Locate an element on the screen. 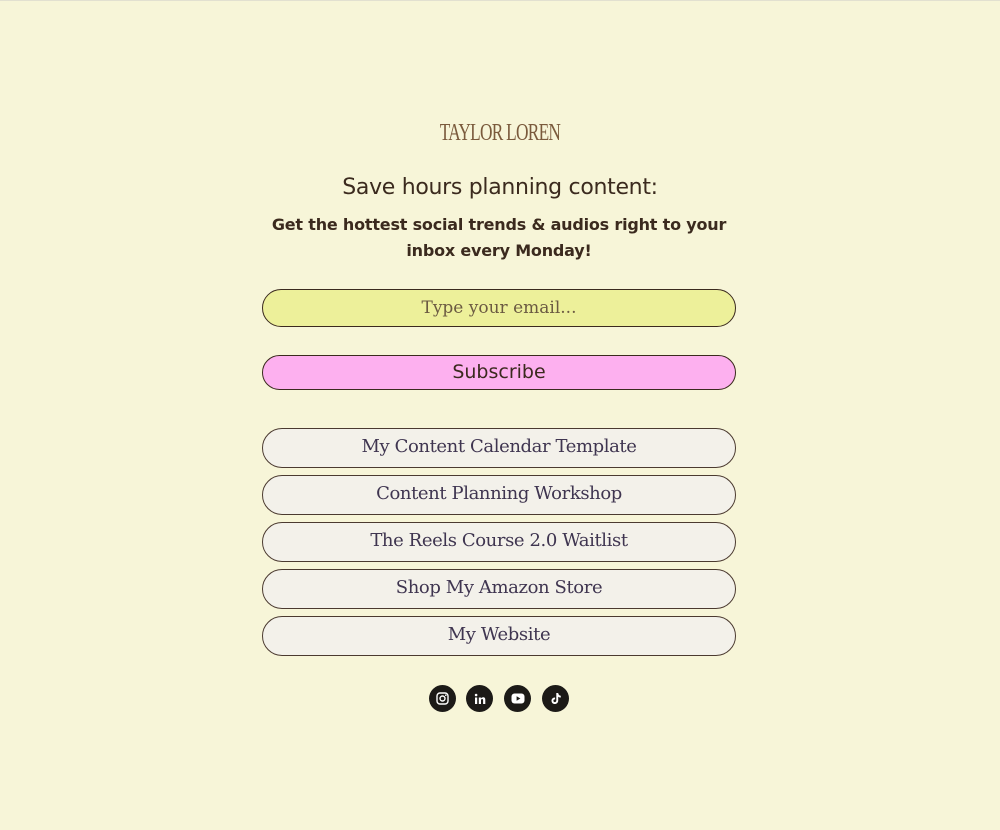 This screenshot has height=830, width=1000. link-reels-course-waitlist: The Reels Course 2.0 Waitlist is located at coordinates (499, 542).